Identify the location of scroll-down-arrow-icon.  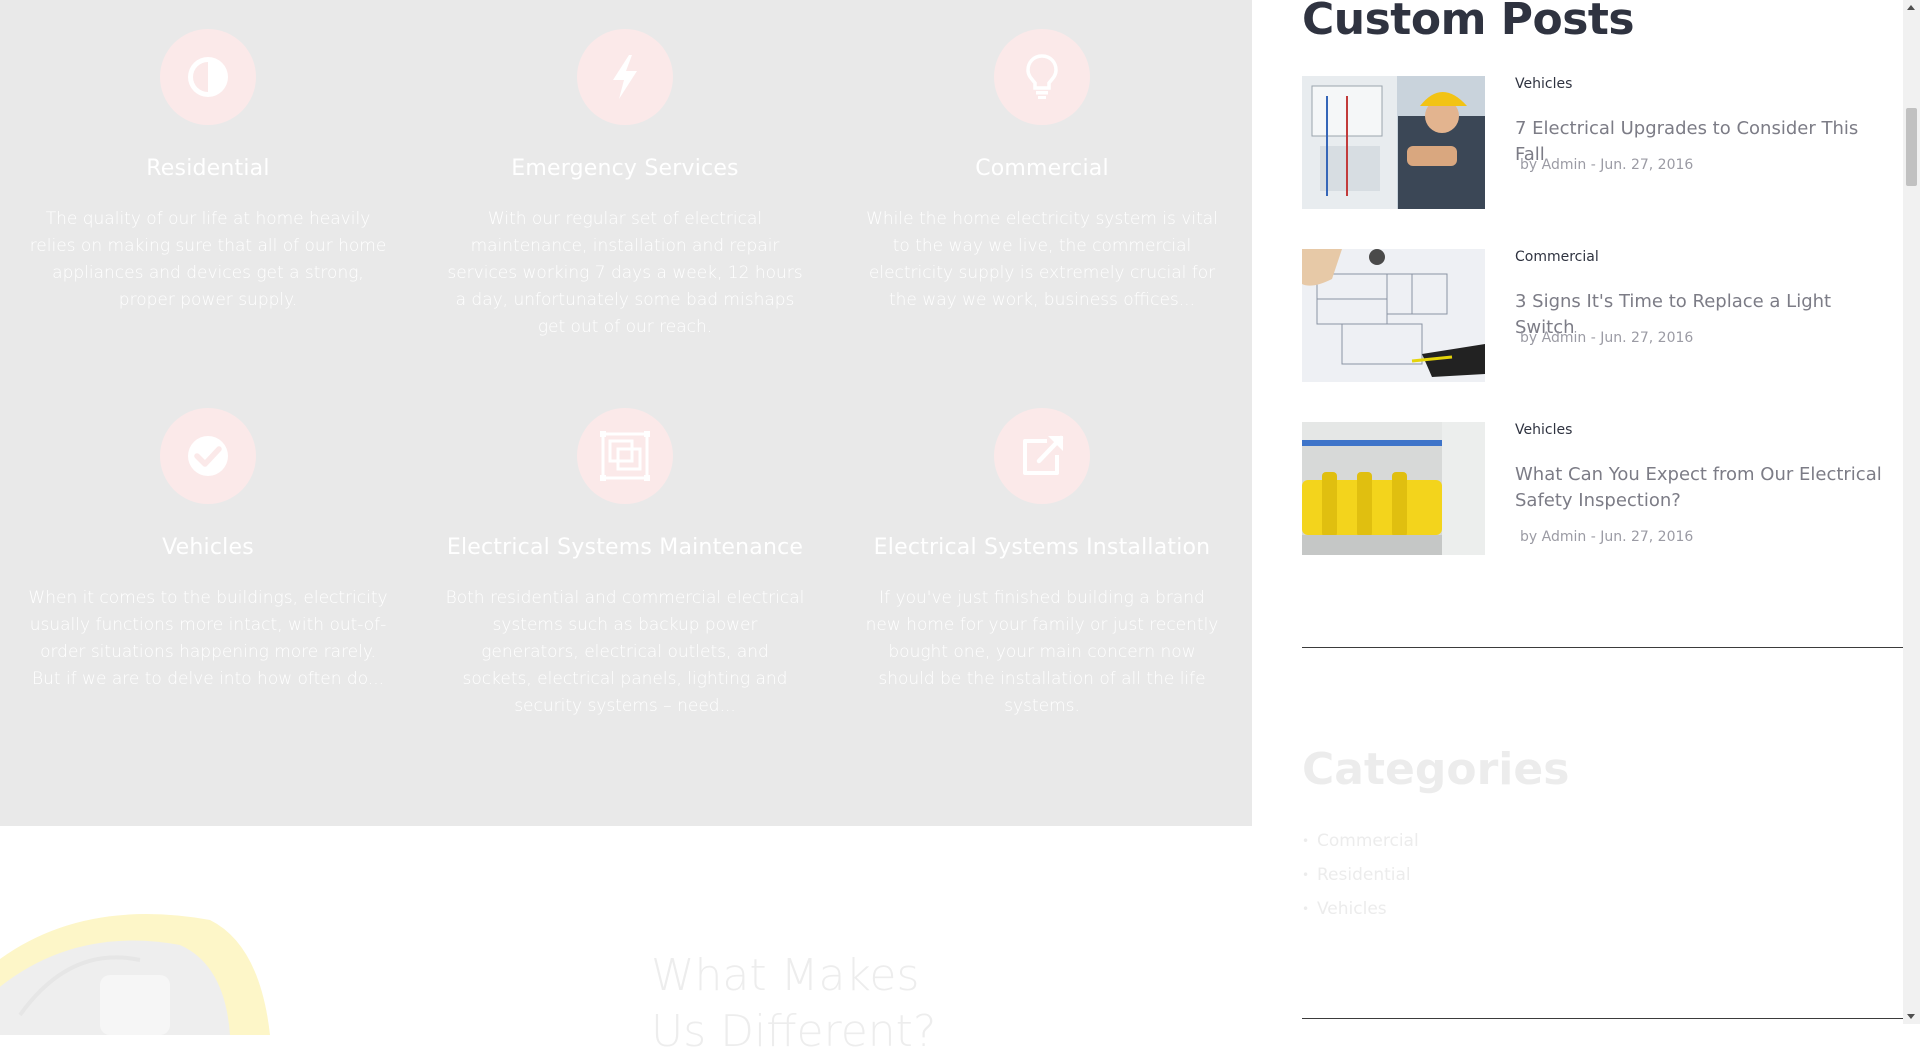
(1911, 1016).